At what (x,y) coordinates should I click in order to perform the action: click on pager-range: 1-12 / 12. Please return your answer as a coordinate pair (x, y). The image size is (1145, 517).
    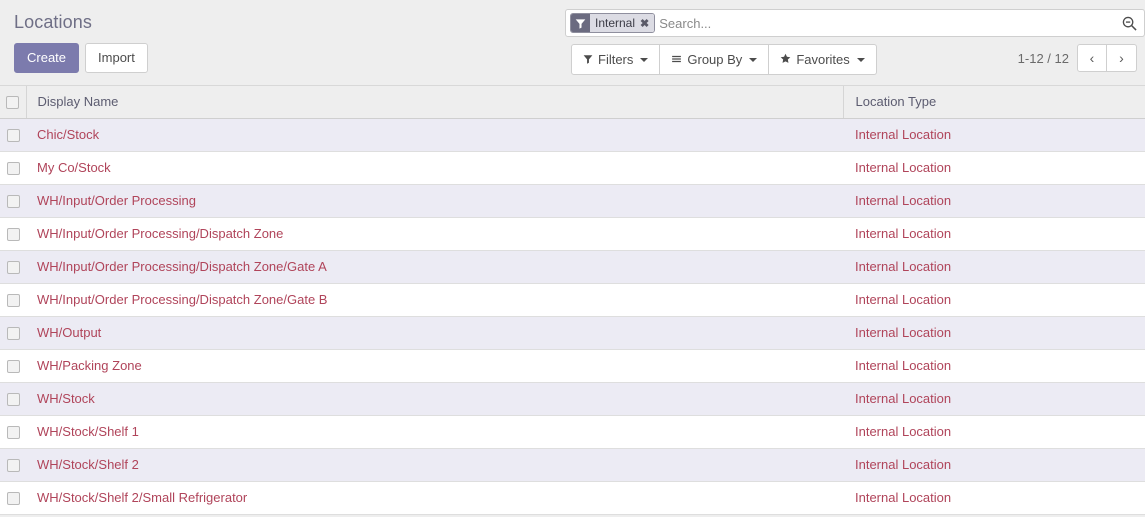
    Looking at the image, I should click on (1043, 58).